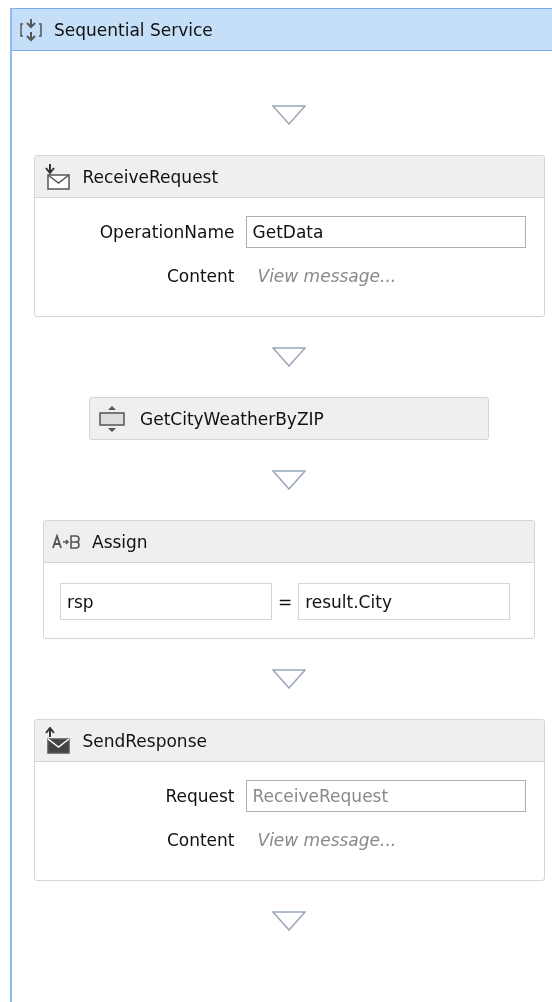 The image size is (552, 1002). I want to click on activity-card: GetCityWeatherByZIP, so click(289, 418).